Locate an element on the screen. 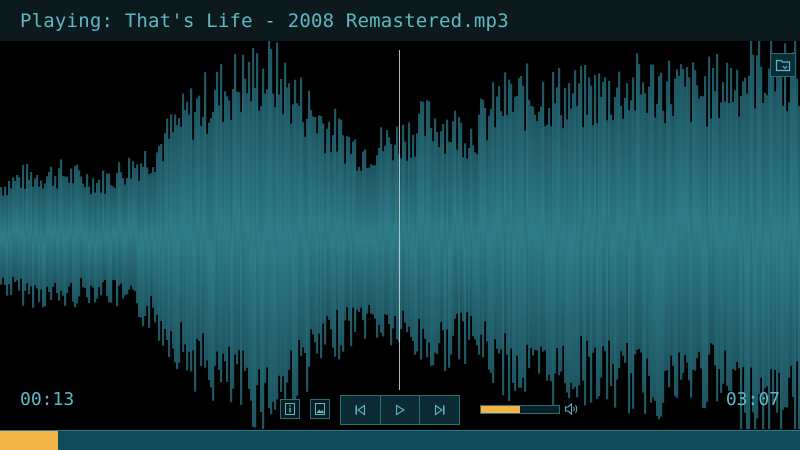  volume-level-fill is located at coordinates (500, 409).